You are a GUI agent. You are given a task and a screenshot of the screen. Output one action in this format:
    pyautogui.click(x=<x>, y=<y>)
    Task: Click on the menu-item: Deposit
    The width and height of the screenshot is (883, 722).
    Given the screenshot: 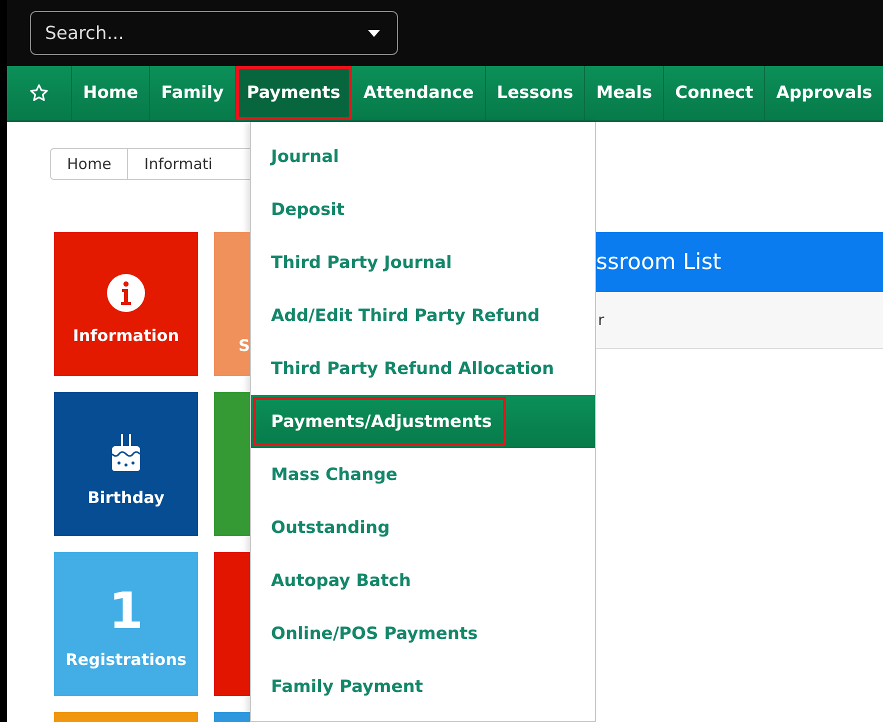 What is the action you would take?
    pyautogui.click(x=423, y=209)
    